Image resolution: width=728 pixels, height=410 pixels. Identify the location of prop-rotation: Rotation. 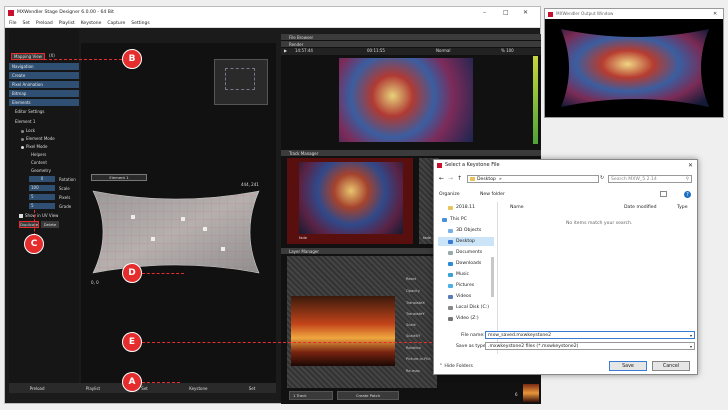
(413, 348).